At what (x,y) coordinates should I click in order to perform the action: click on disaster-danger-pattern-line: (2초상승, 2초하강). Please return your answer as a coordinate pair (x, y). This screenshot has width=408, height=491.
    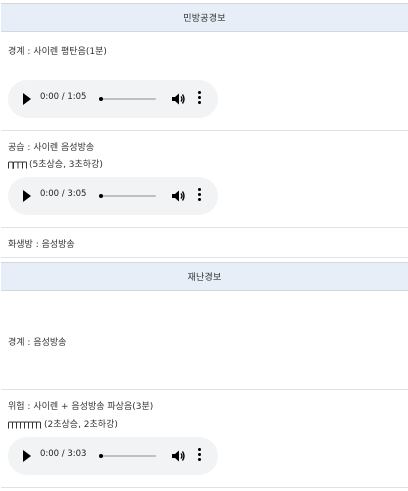
    Looking at the image, I should click on (63, 423).